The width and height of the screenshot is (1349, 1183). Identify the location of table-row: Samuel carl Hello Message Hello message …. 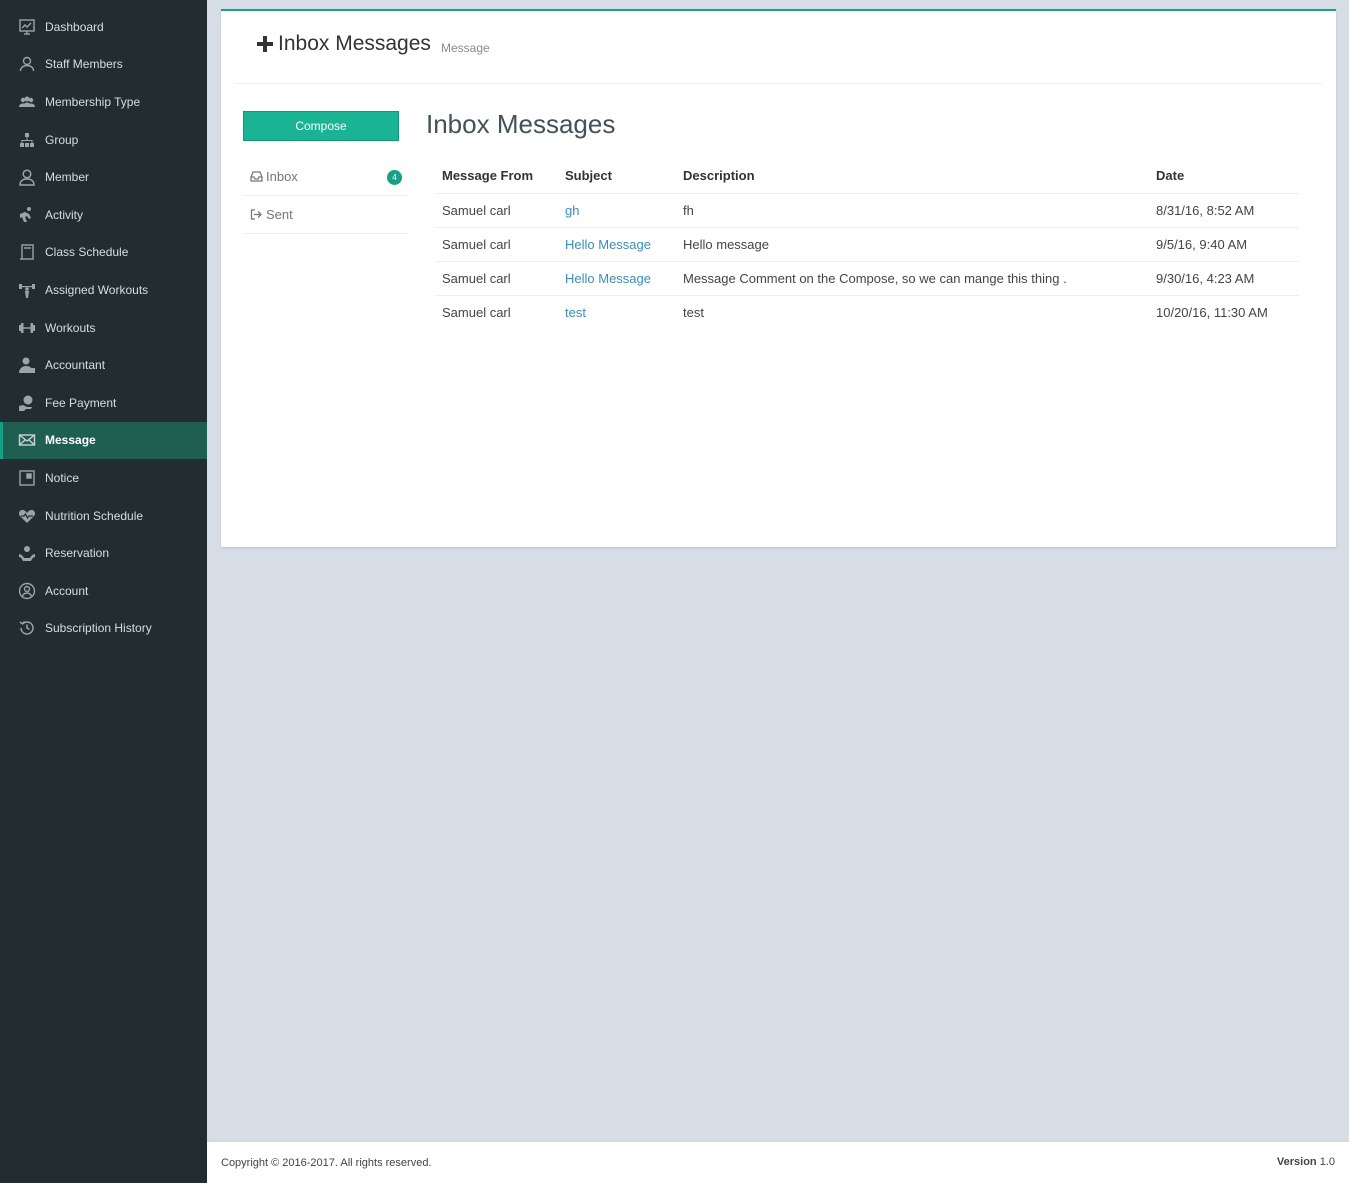
(867, 244).